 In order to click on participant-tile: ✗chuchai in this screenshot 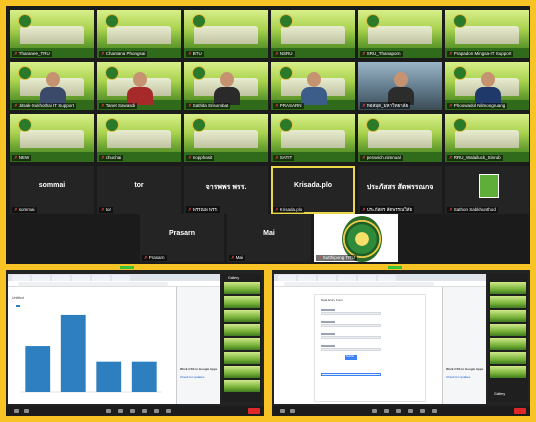, I will do `click(139, 138)`.